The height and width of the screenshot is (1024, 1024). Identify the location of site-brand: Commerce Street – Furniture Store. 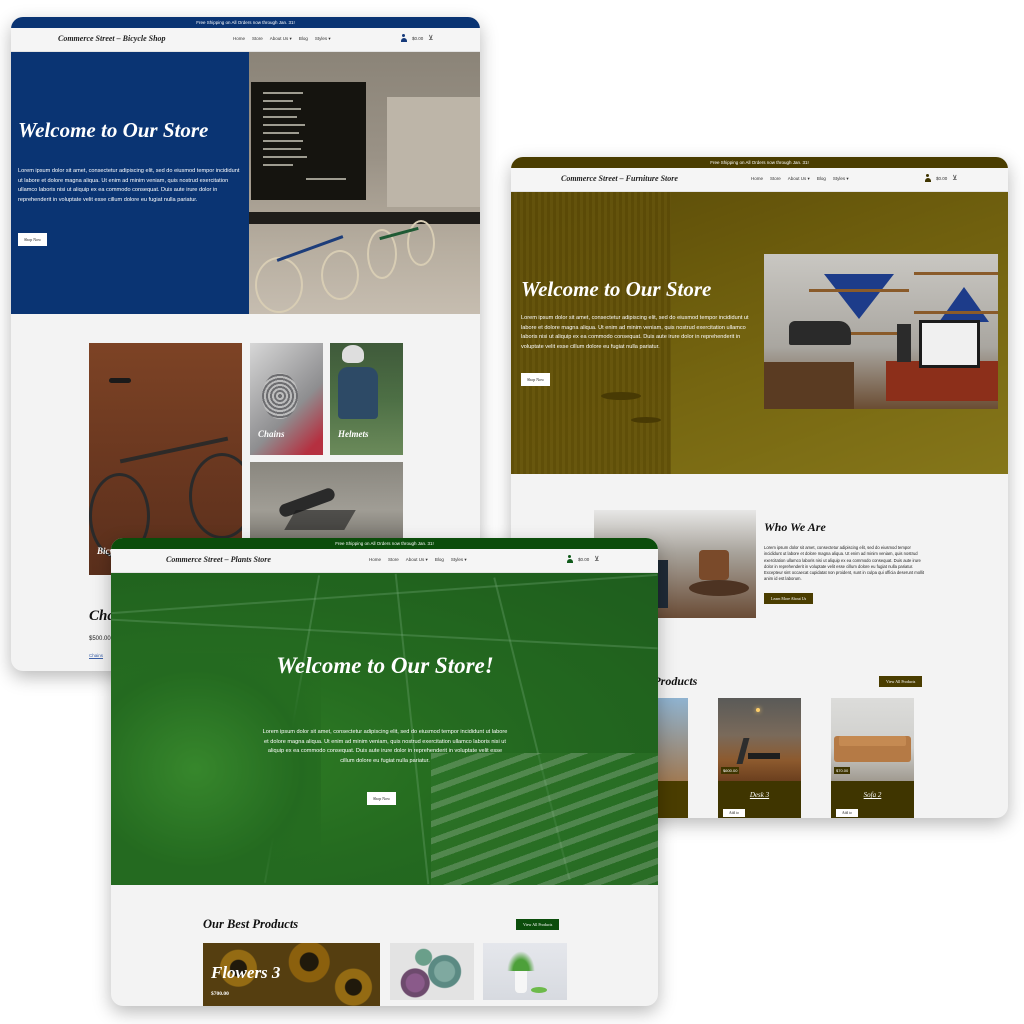
(619, 178).